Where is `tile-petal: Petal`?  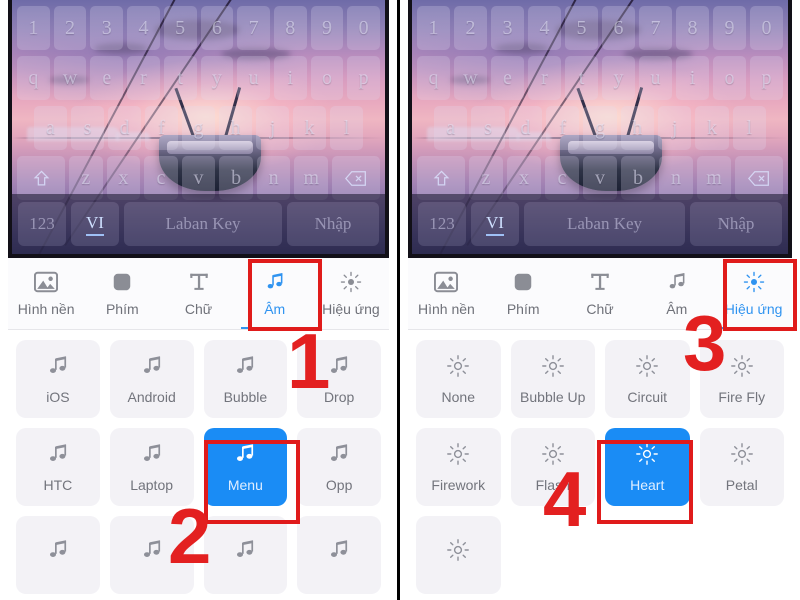
tile-petal: Petal is located at coordinates (741, 467).